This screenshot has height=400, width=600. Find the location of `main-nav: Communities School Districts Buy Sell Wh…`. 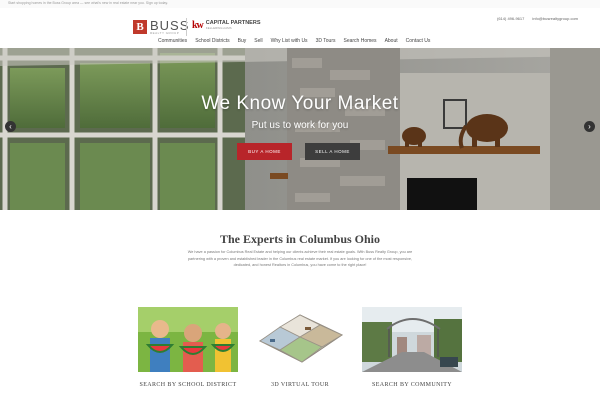

main-nav: Communities School Districts Buy Sell Wh… is located at coordinates (294, 41).